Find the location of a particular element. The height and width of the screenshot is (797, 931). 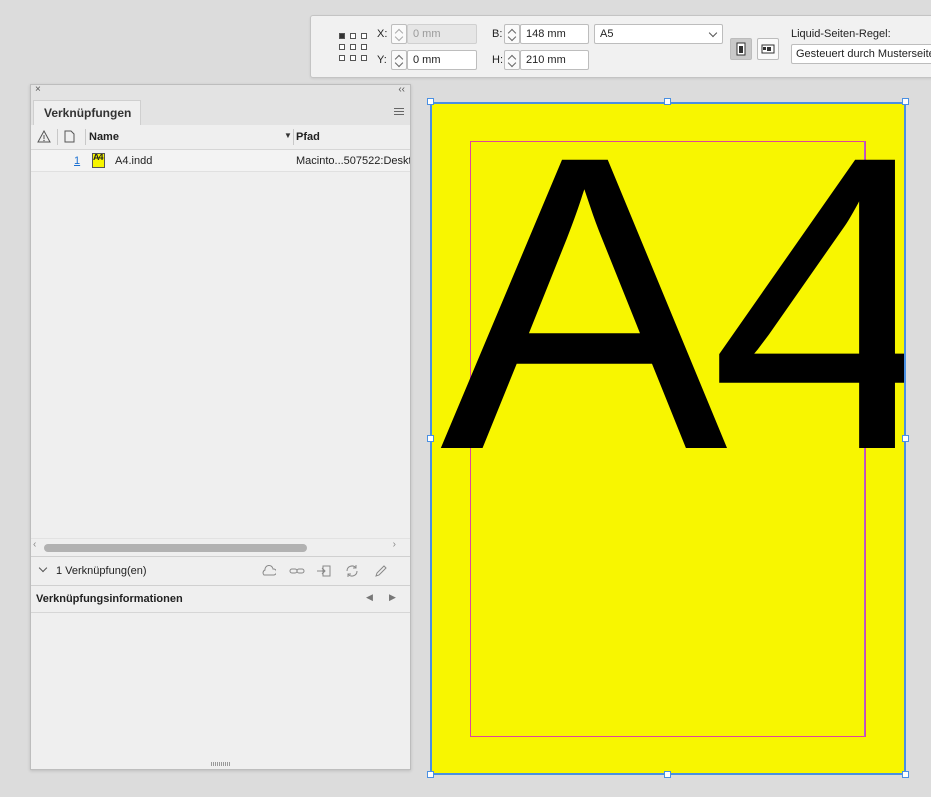

row-name: A4.indd is located at coordinates (134, 161).